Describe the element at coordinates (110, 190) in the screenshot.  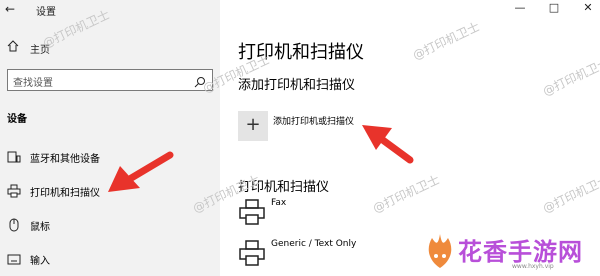
I see `sidebar-item-printers: 打印机和扫描仪` at that location.